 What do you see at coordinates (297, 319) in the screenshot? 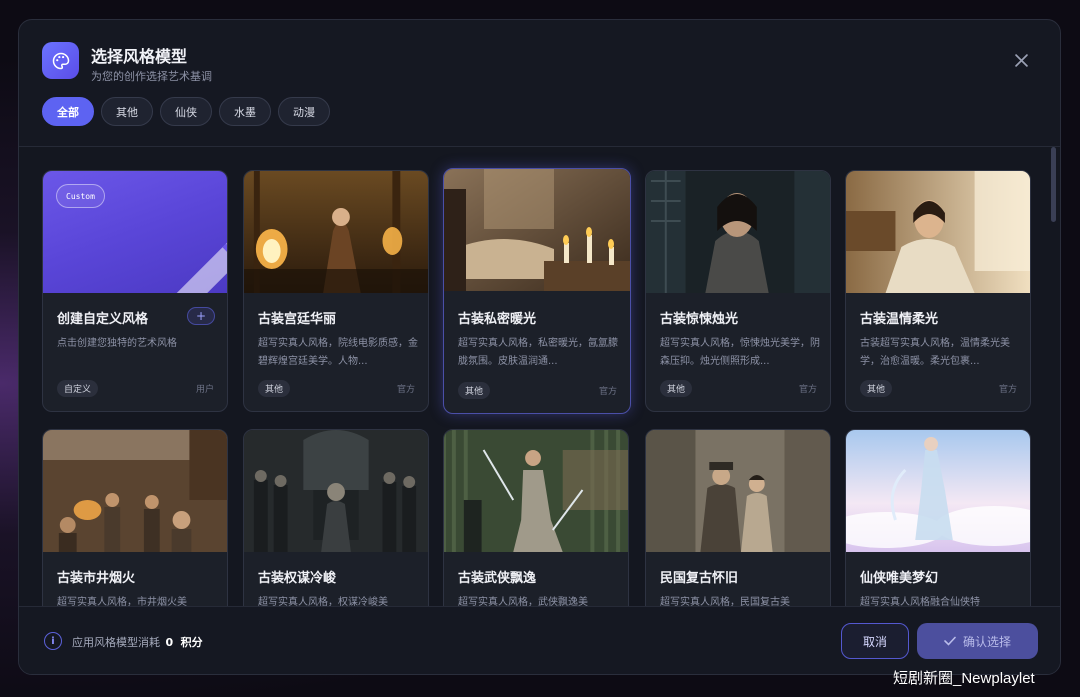
I see `card-title: 古装宫廷华丽` at bounding box center [297, 319].